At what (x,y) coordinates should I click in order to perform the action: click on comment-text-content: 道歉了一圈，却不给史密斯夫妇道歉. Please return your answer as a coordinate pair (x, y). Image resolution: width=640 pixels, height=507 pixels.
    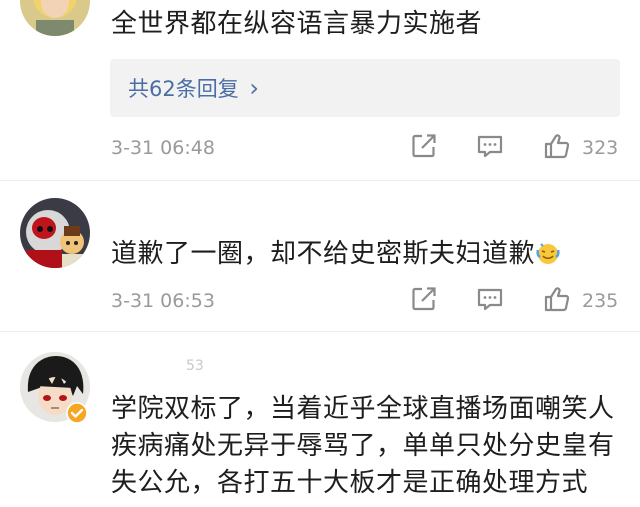
    Looking at the image, I should click on (323, 254).